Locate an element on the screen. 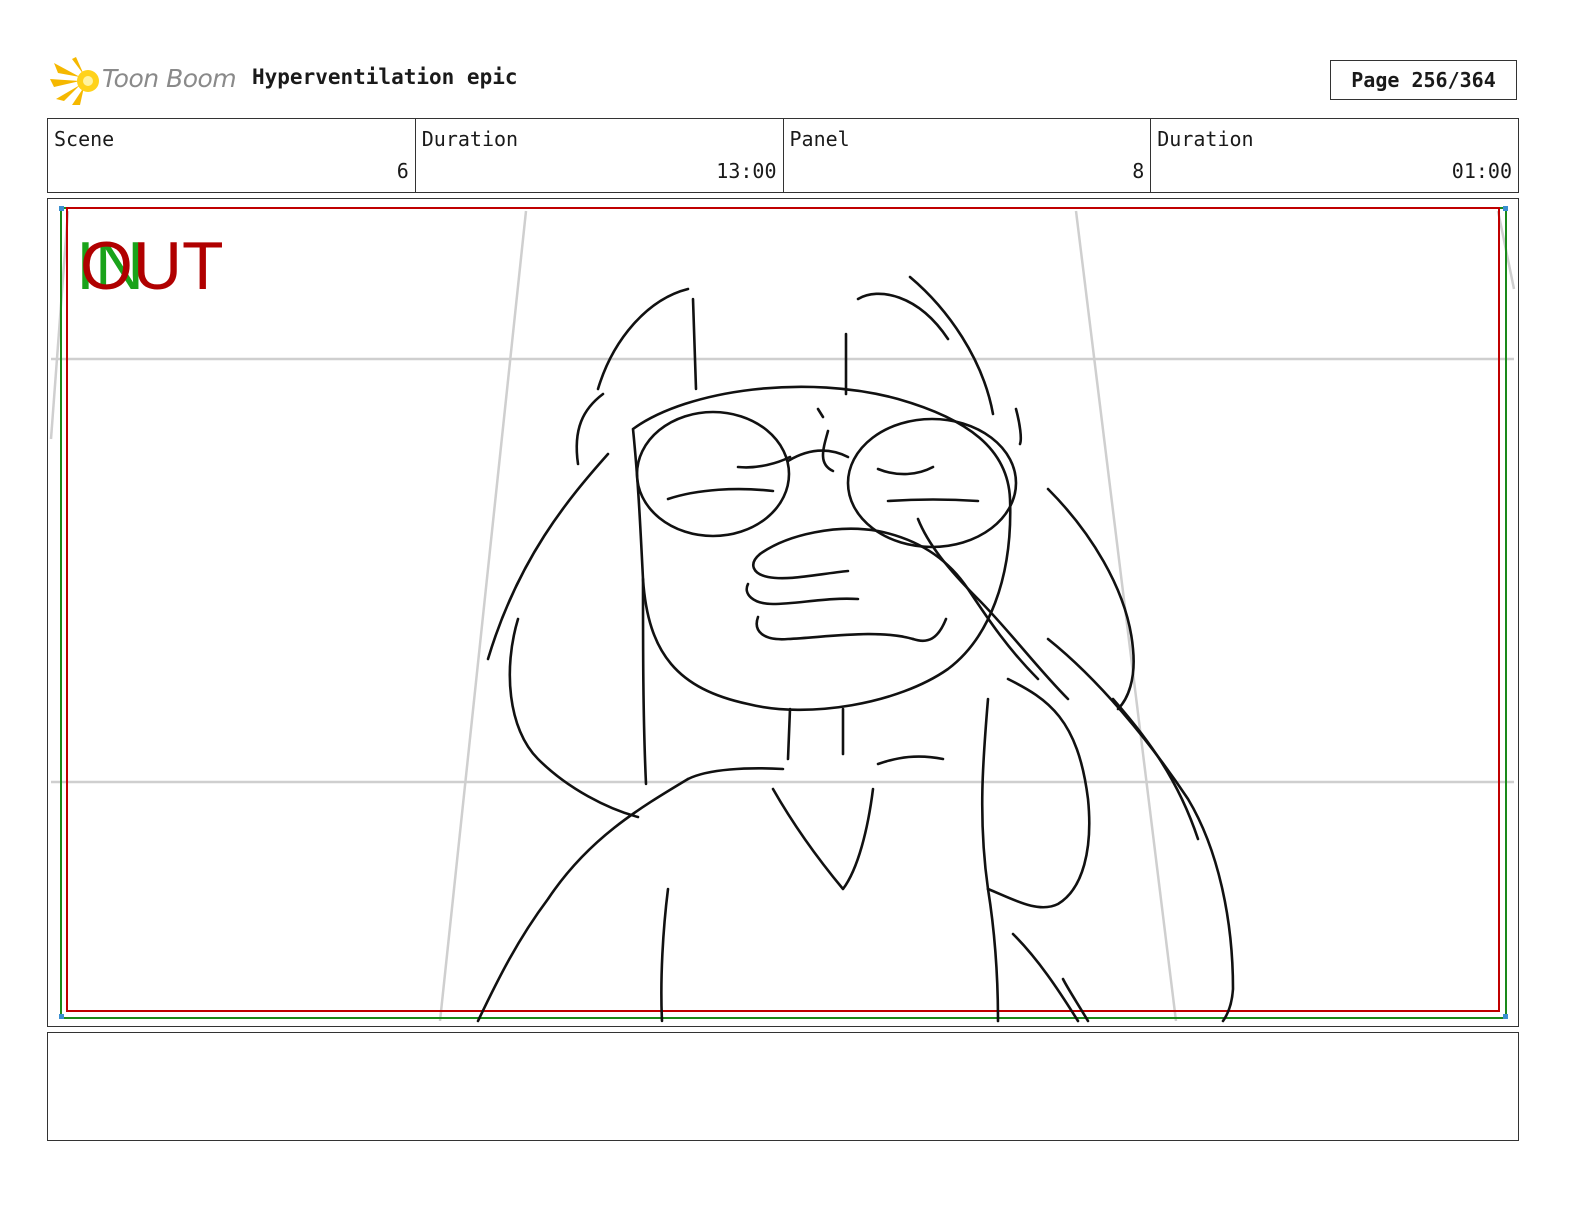  panel-value: 8 is located at coordinates (1138, 171).